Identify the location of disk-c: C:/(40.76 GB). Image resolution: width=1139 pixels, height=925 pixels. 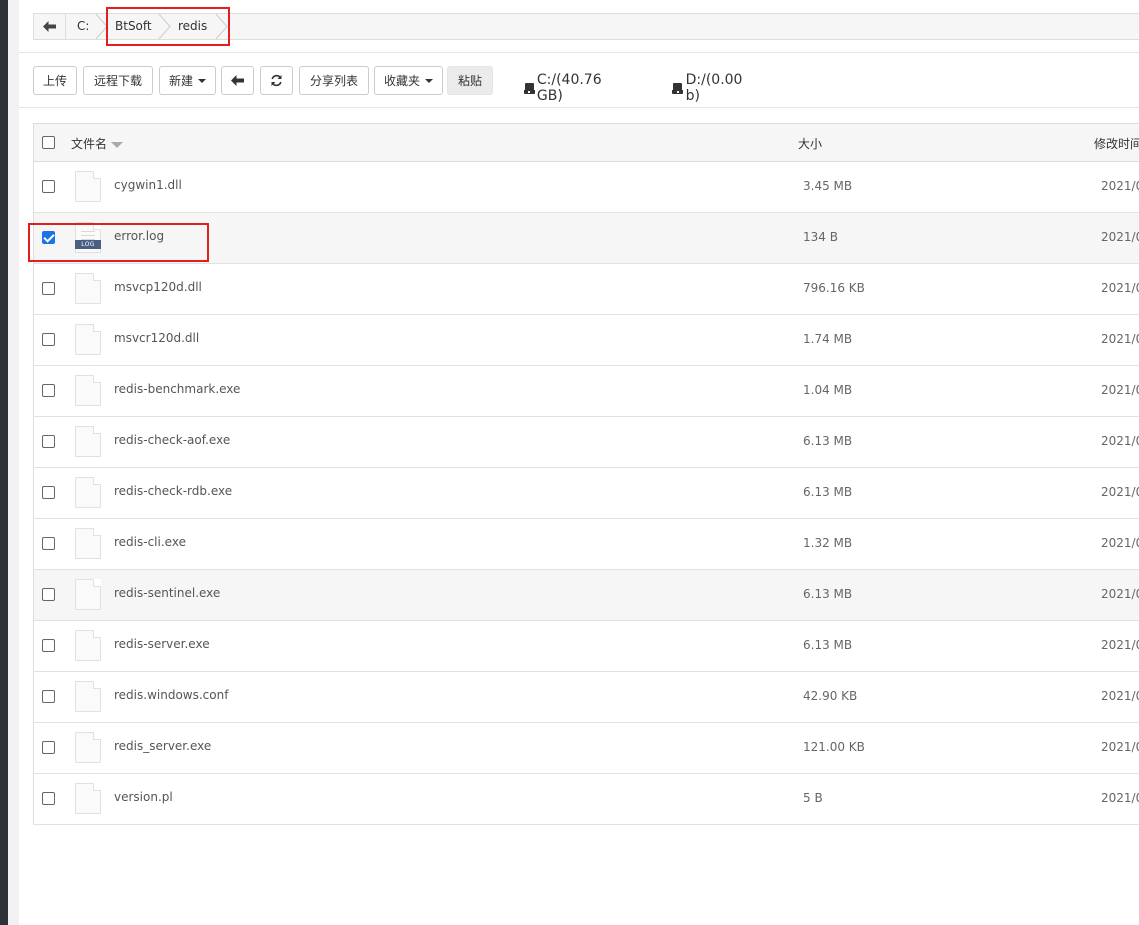
(564, 88).